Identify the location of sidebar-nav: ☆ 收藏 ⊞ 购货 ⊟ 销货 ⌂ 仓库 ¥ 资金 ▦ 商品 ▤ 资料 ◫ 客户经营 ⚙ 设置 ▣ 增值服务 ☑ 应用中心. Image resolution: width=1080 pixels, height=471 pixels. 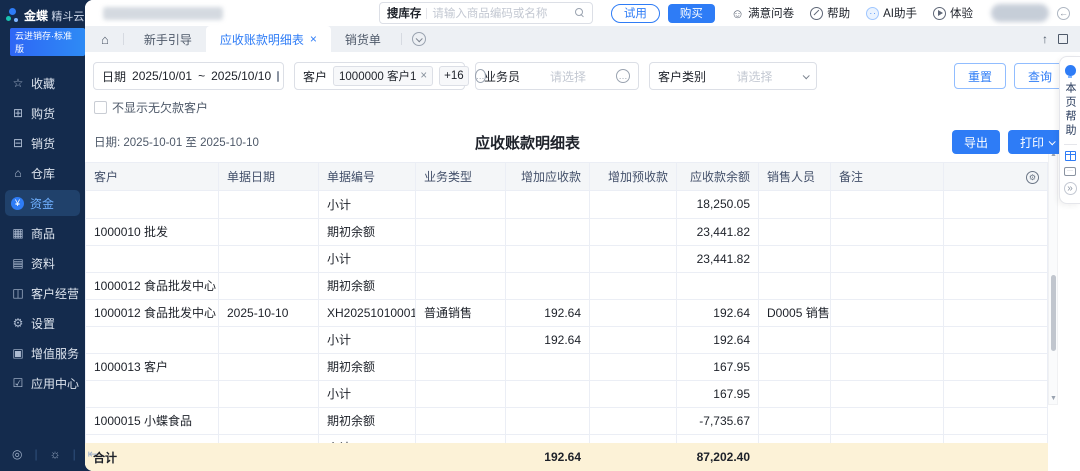
(42, 256).